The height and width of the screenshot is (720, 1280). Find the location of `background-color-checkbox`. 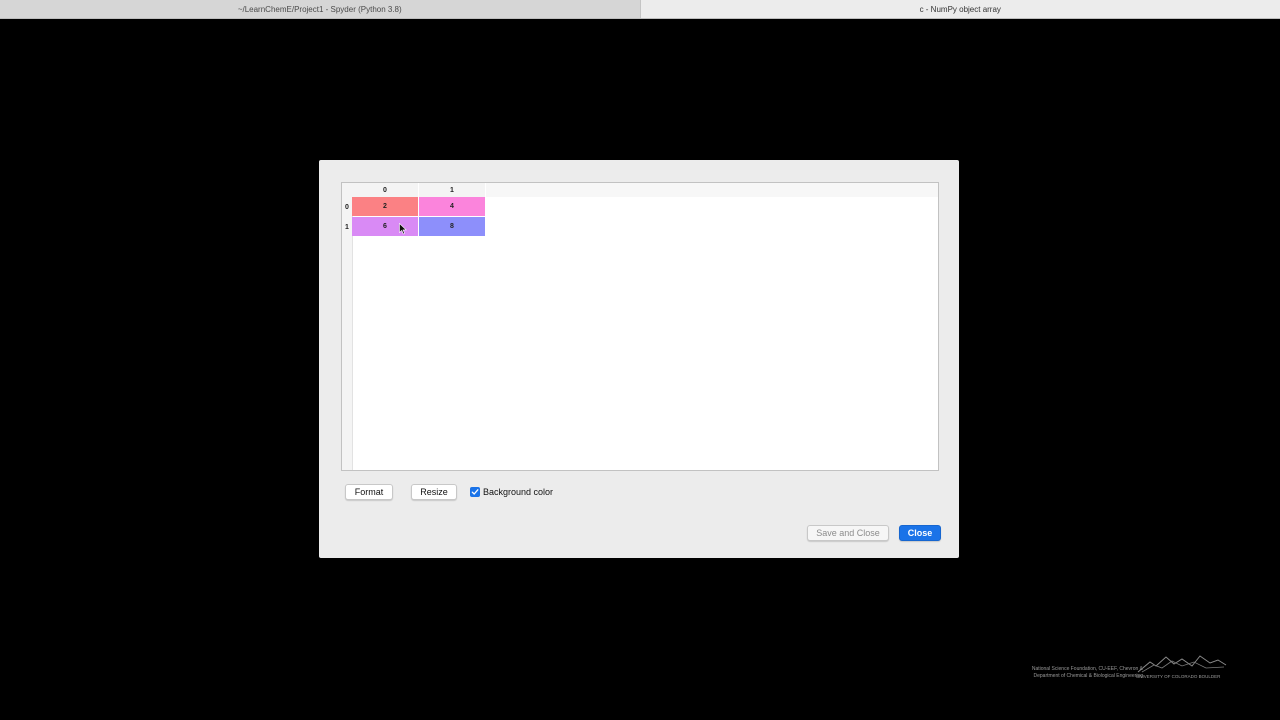

background-color-checkbox is located at coordinates (475, 492).